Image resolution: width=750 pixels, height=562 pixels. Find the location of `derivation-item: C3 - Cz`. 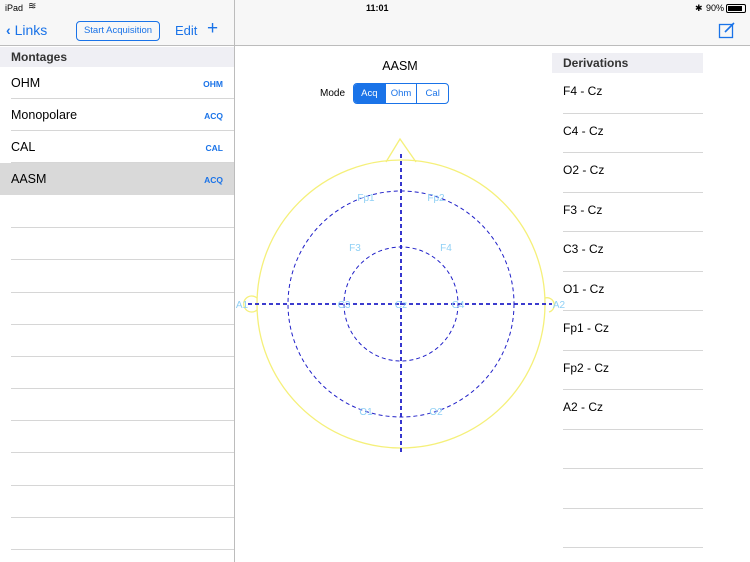

derivation-item: C3 - Cz is located at coordinates (633, 252).